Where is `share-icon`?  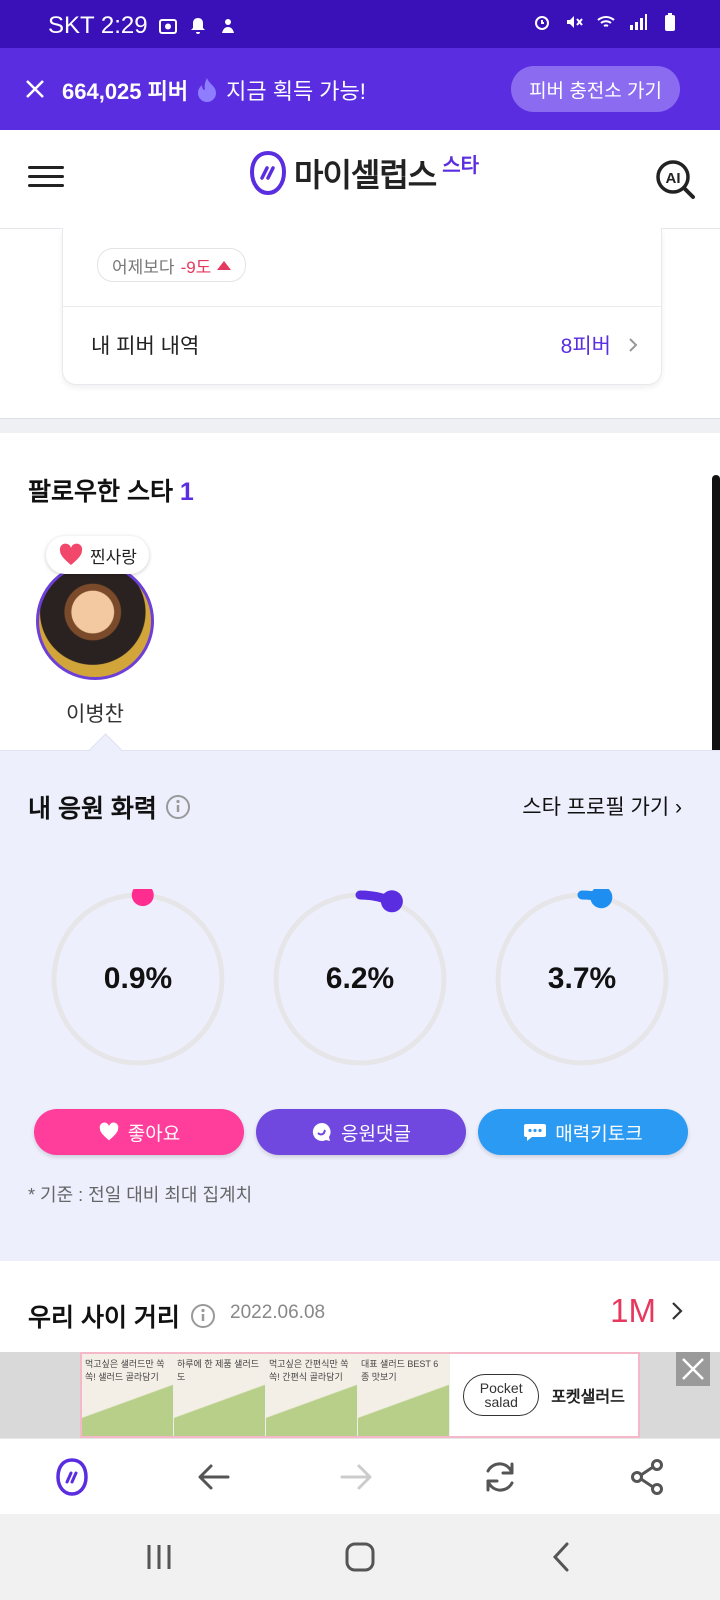
share-icon is located at coordinates (648, 1477).